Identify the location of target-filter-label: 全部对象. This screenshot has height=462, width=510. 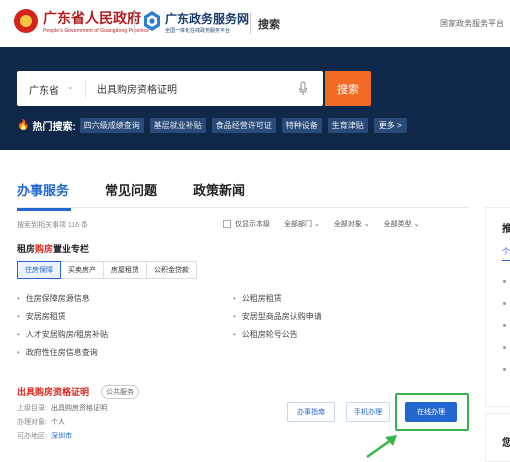
(347, 224).